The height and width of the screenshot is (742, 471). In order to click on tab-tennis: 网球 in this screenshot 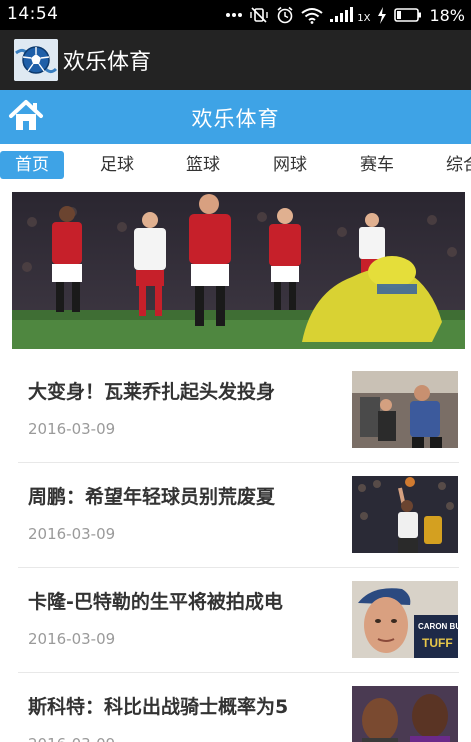, I will do `click(290, 165)`.